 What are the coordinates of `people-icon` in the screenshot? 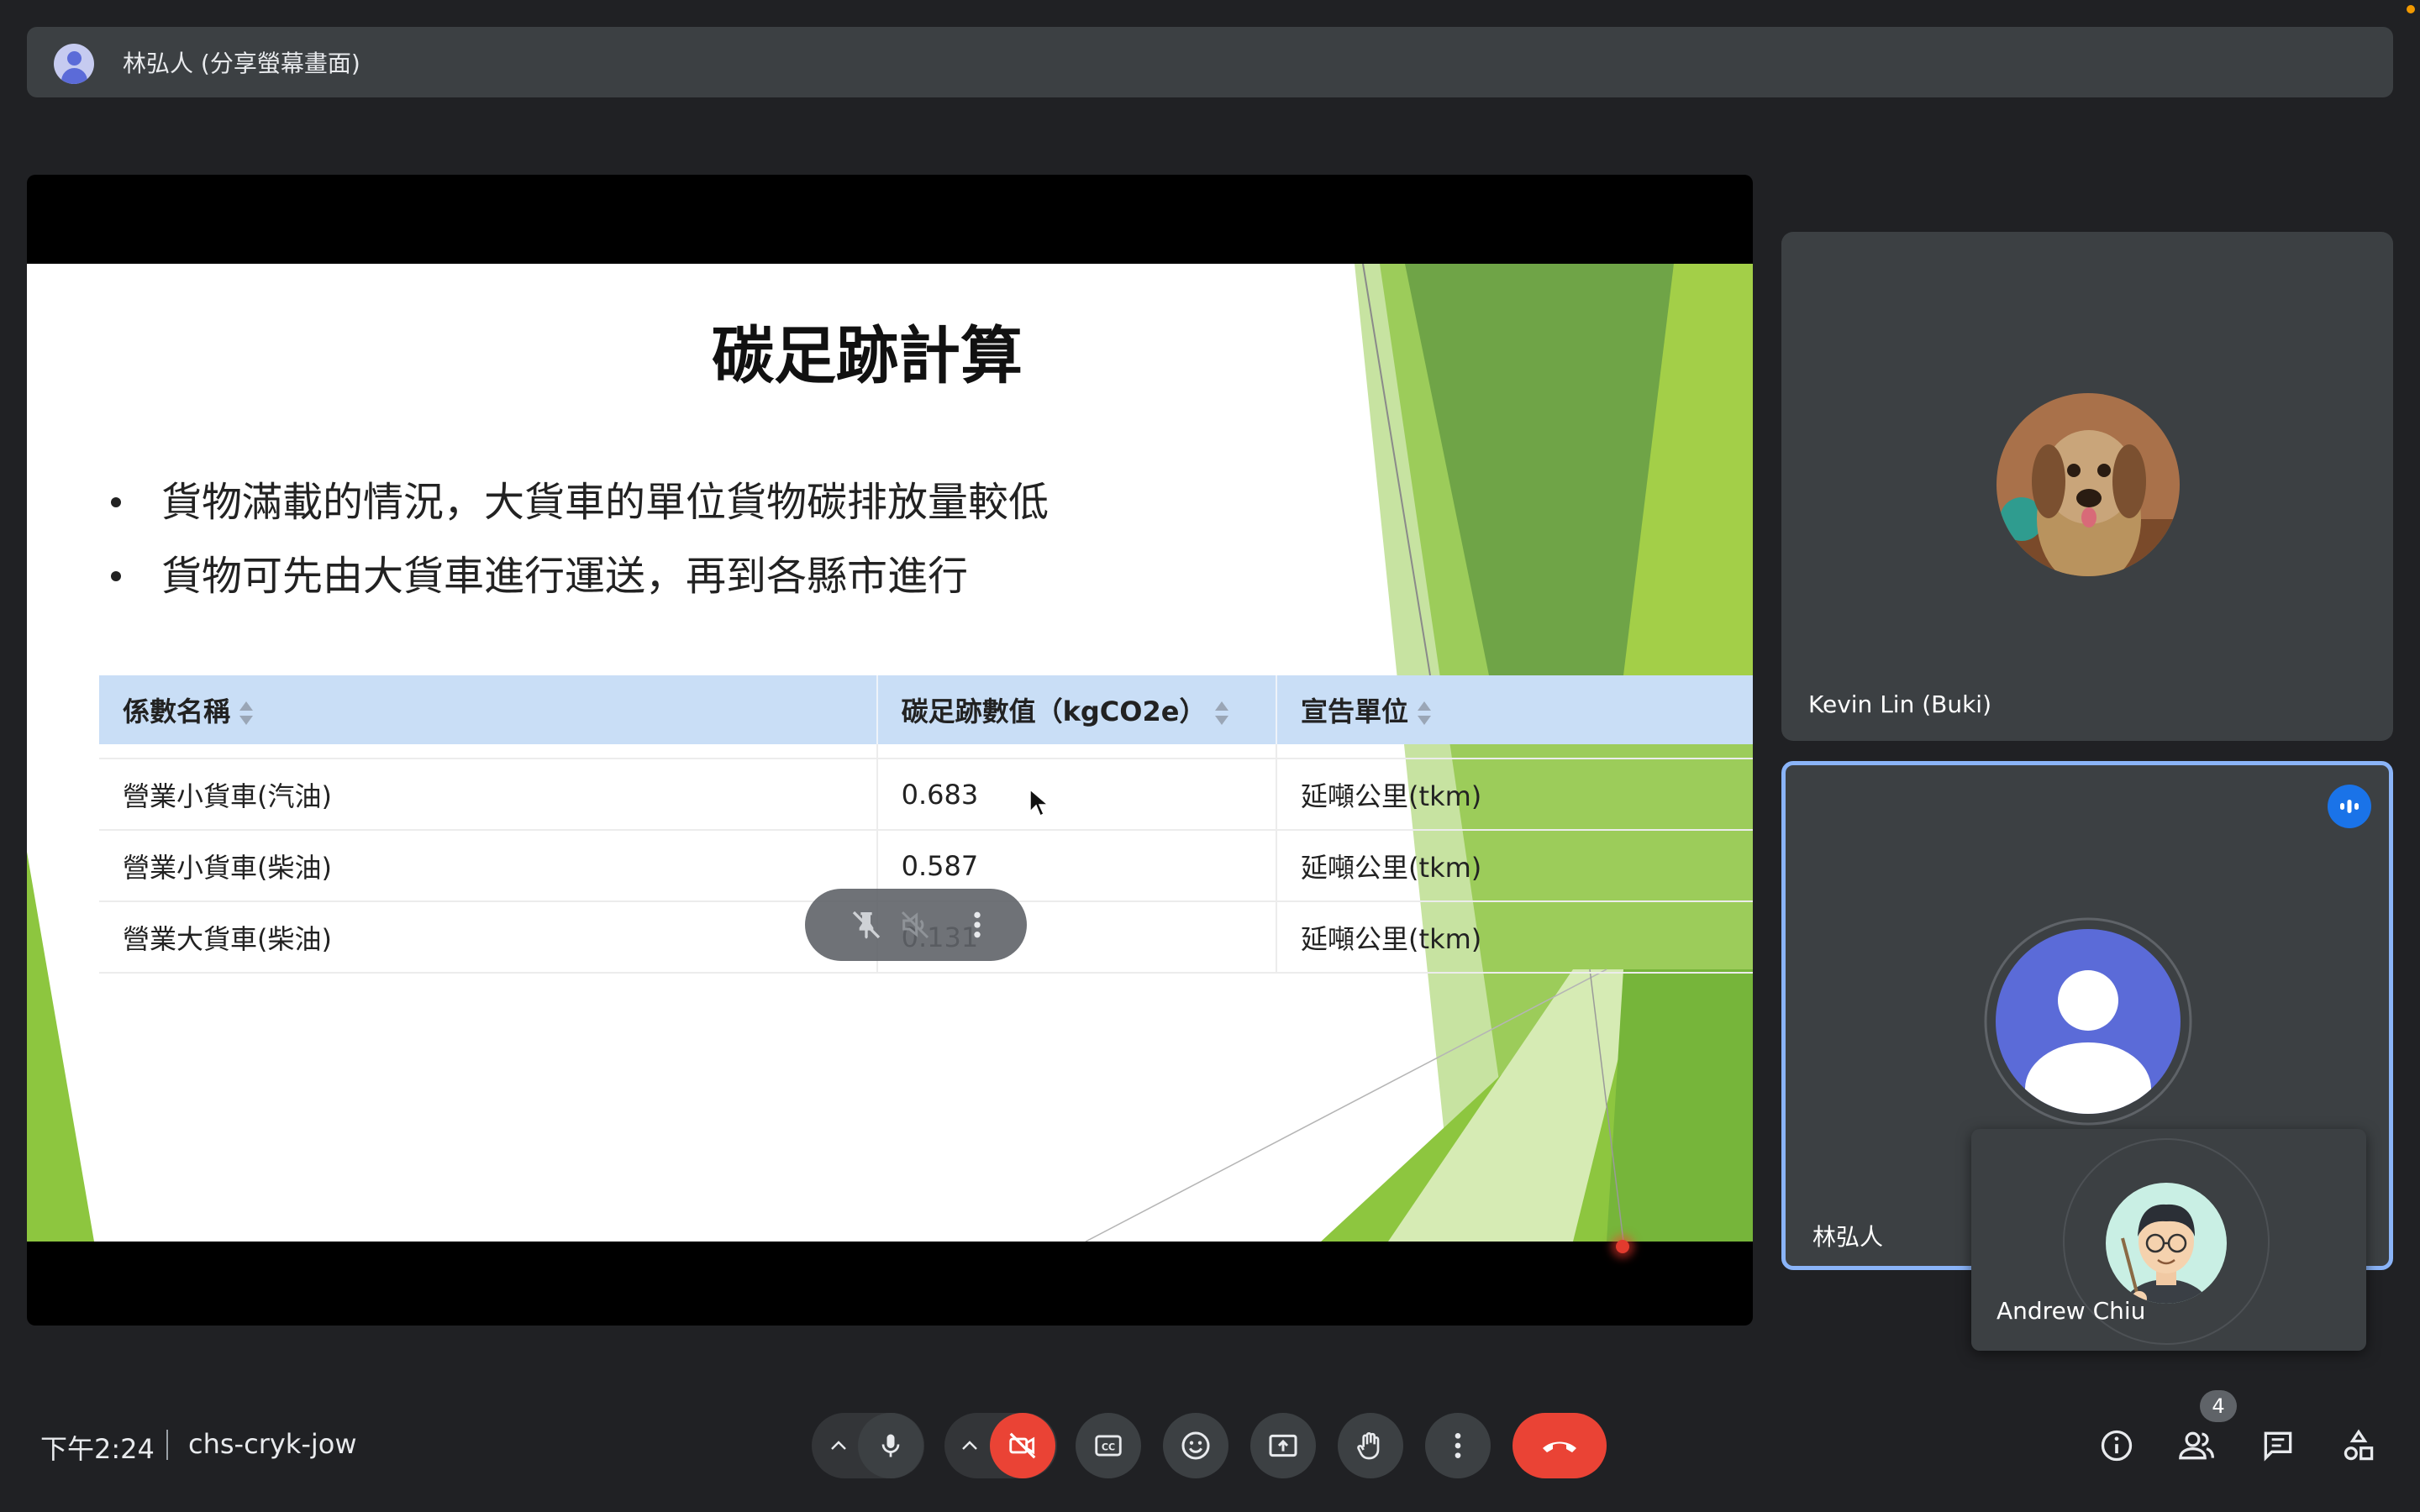 It's located at (2196, 1445).